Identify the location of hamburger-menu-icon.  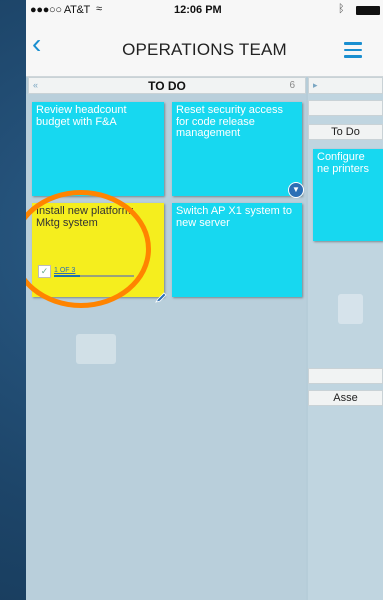
(353, 52).